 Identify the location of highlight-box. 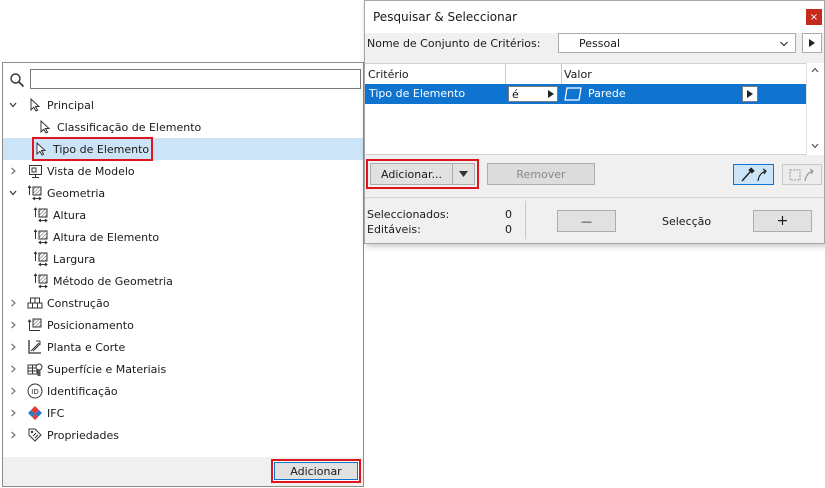
(92, 149).